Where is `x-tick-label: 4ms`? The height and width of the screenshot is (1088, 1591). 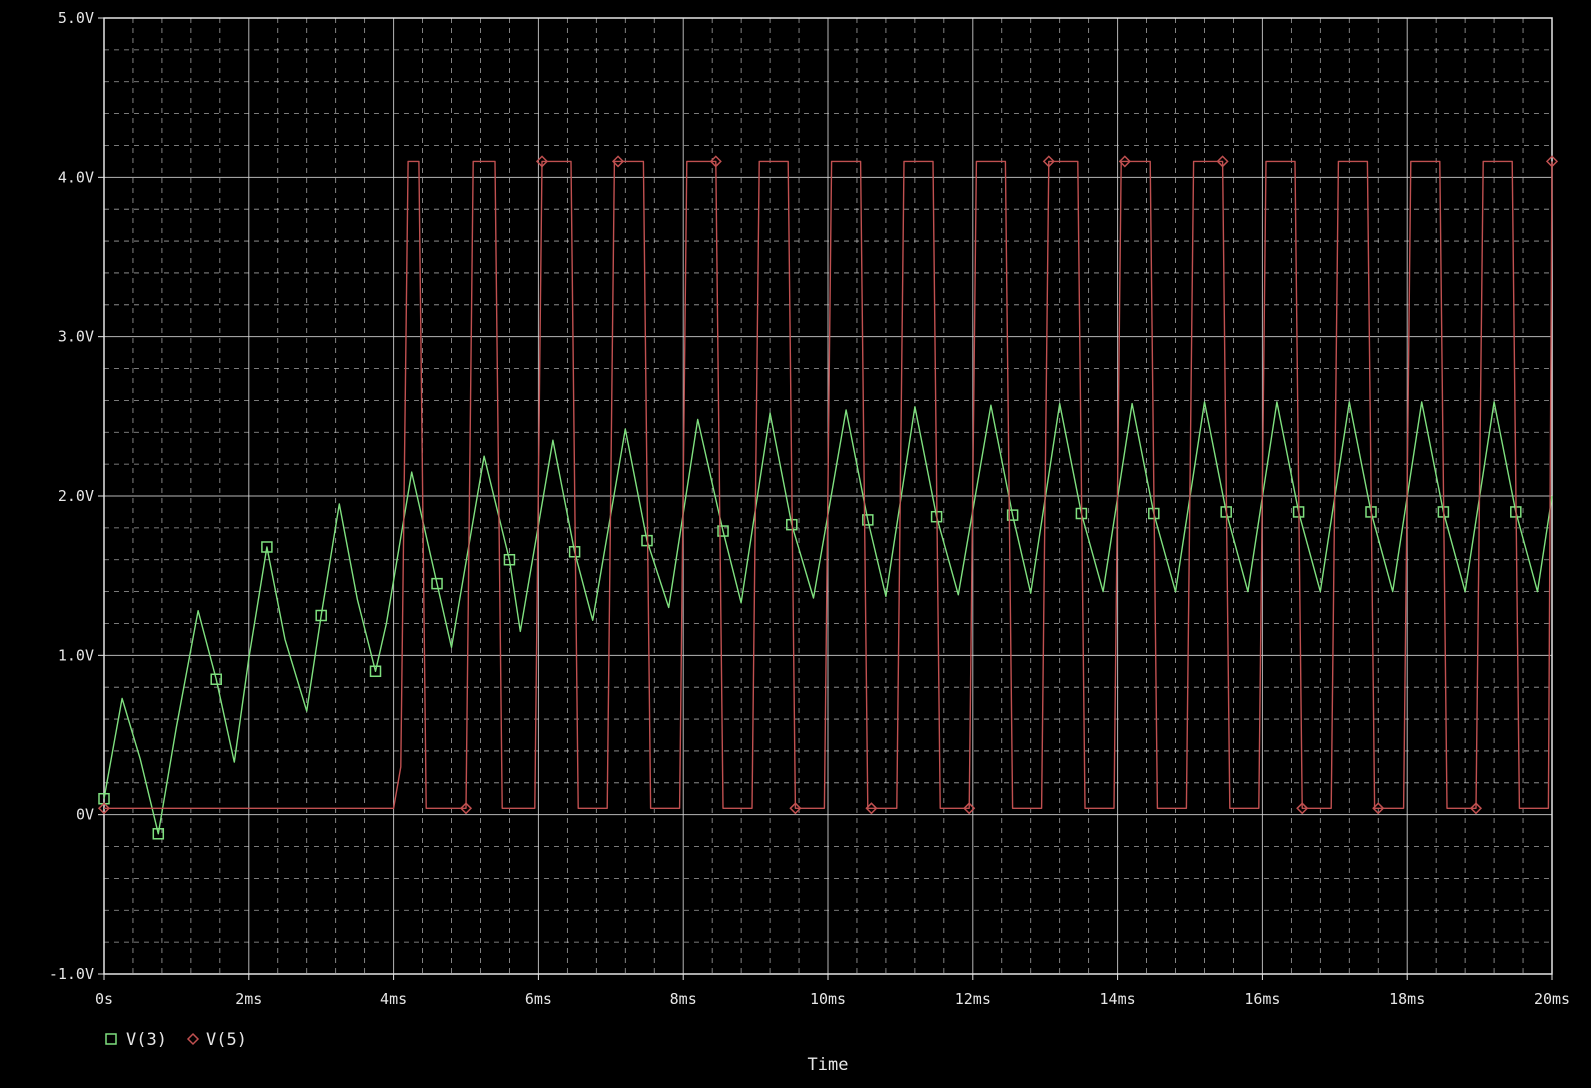 x-tick-label: 4ms is located at coordinates (393, 999).